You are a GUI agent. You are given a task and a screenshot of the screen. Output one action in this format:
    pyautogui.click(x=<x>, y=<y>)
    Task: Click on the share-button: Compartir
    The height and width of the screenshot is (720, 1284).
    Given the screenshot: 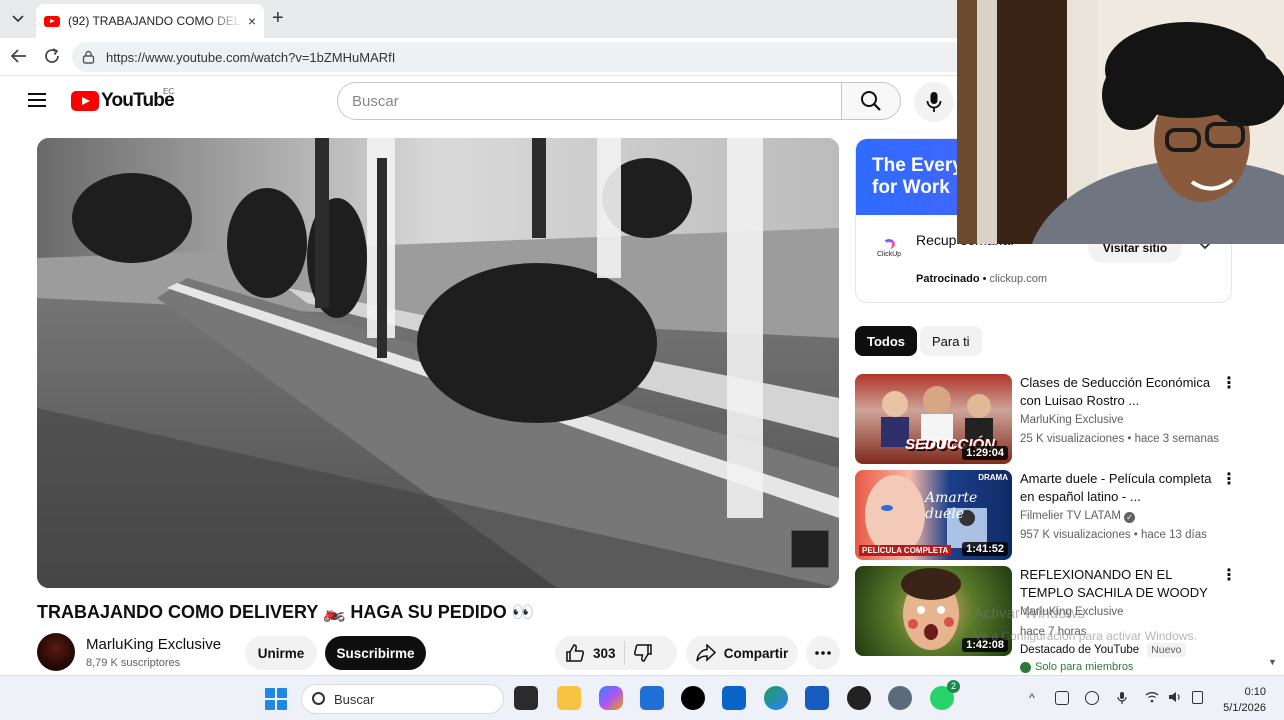 What is the action you would take?
    pyautogui.click(x=742, y=653)
    